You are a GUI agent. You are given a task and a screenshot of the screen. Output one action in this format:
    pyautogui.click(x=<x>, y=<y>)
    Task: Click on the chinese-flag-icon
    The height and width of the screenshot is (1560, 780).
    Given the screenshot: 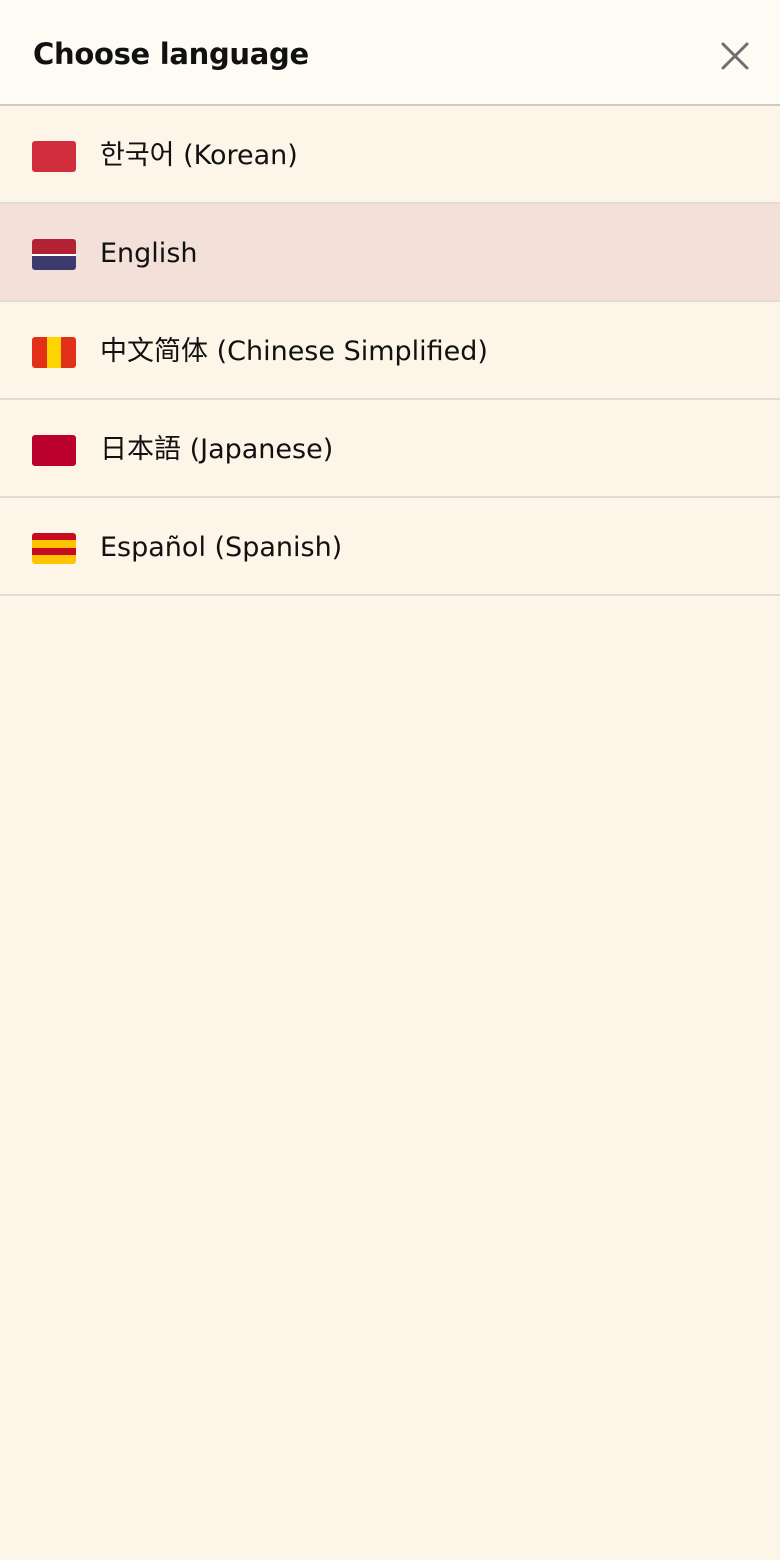 What is the action you would take?
    pyautogui.click(x=54, y=352)
    